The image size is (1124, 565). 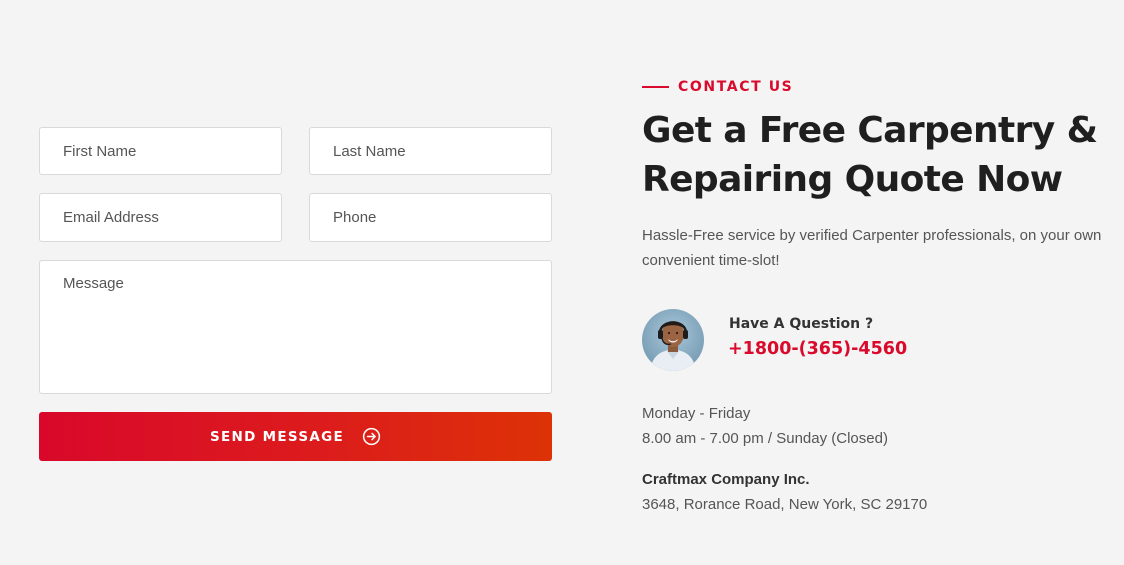 What do you see at coordinates (801, 324) in the screenshot?
I see `question-label: Have A Question ?` at bounding box center [801, 324].